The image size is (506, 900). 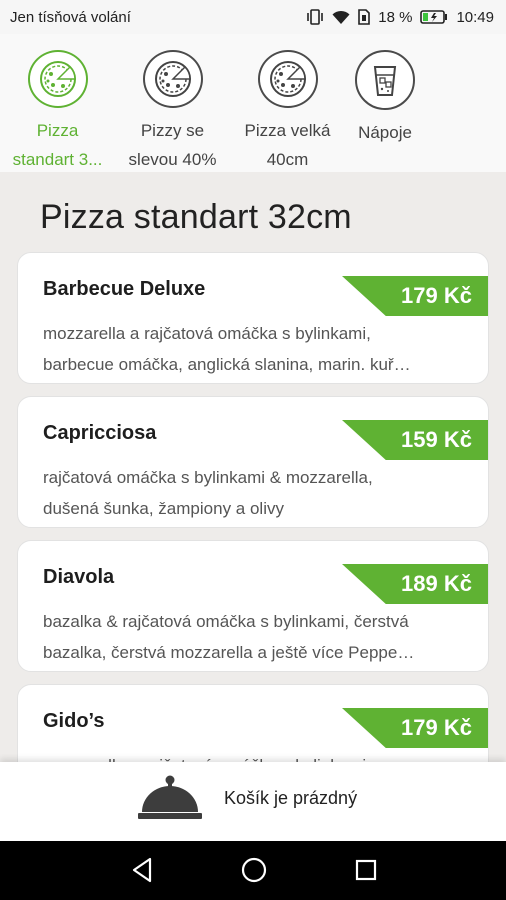 I want to click on recents-button, so click(x=366, y=872).